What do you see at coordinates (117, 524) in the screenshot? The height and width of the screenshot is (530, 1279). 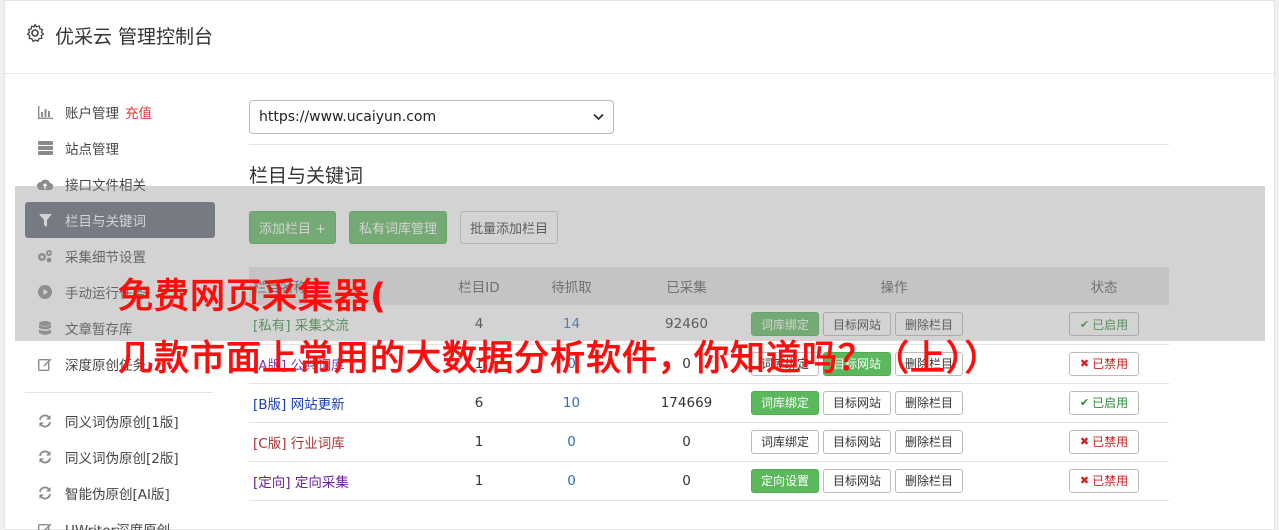 I see `sidebar-item-label: UWriter深度原创` at bounding box center [117, 524].